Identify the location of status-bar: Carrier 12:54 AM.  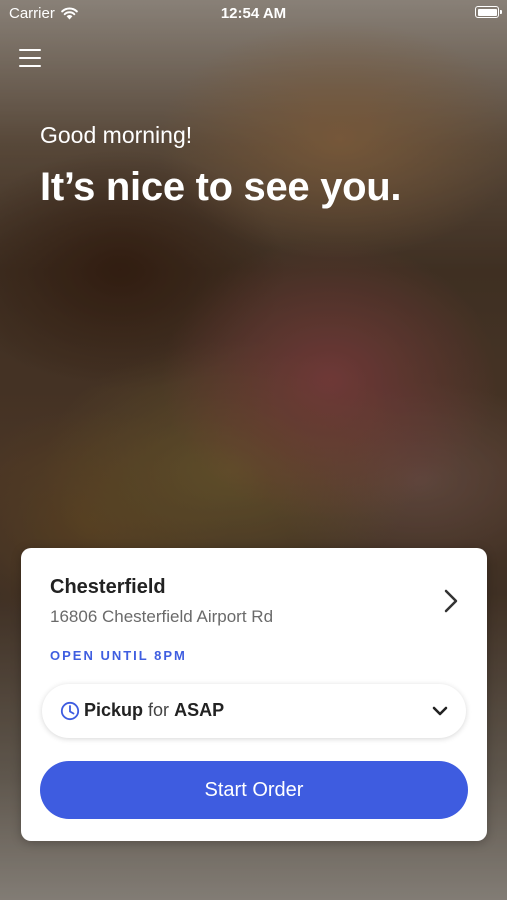
(253, 14).